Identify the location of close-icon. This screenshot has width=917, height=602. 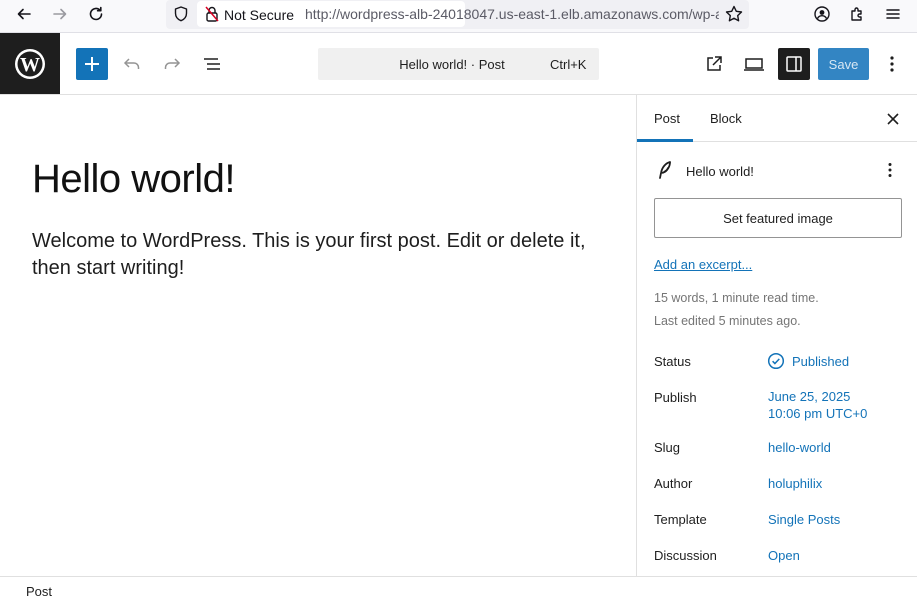
(893, 119).